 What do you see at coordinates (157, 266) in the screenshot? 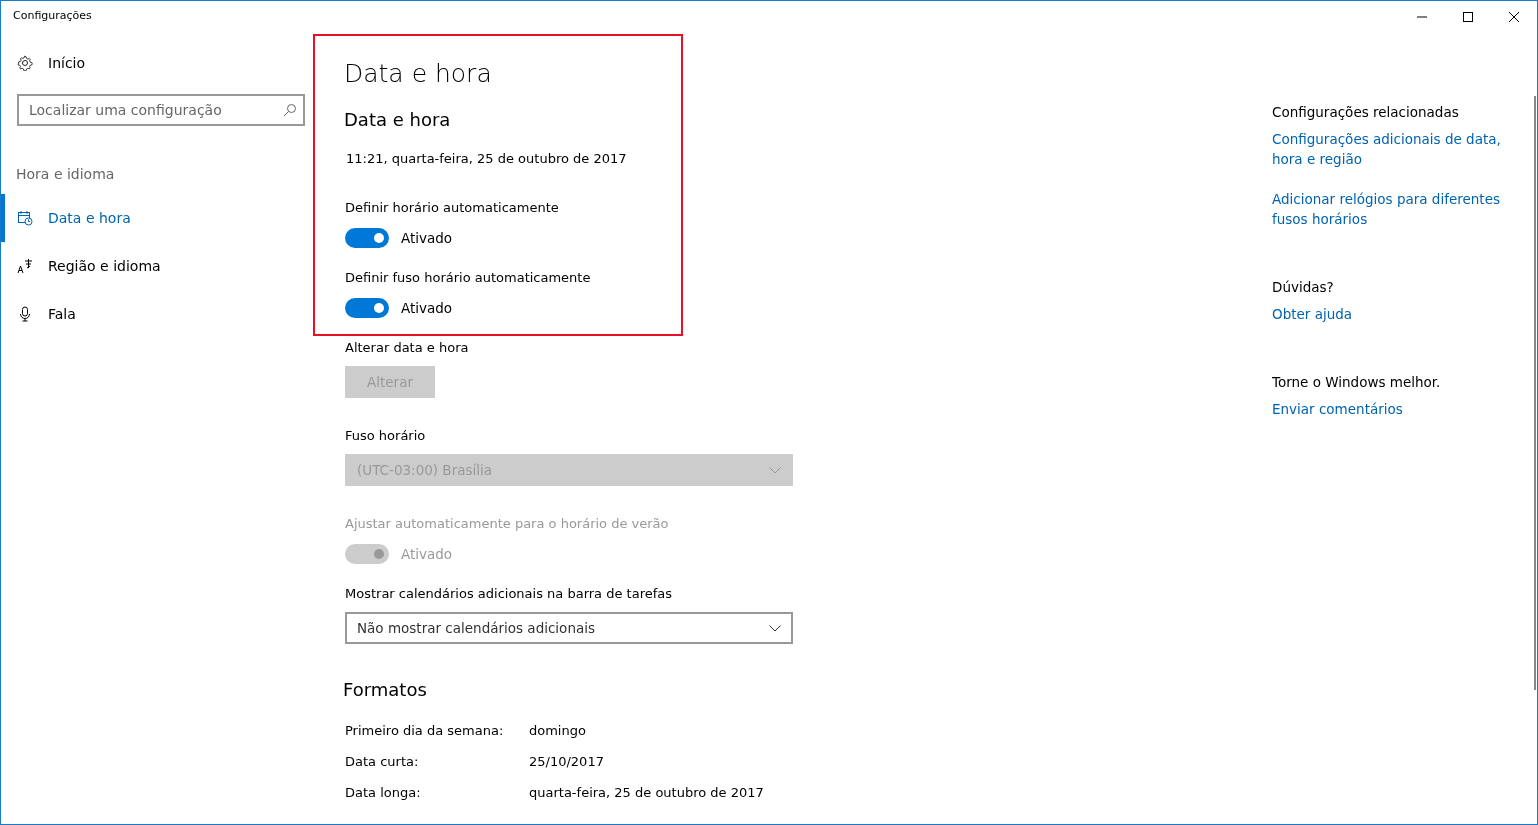
I see `nav-item: Região e idioma` at bounding box center [157, 266].